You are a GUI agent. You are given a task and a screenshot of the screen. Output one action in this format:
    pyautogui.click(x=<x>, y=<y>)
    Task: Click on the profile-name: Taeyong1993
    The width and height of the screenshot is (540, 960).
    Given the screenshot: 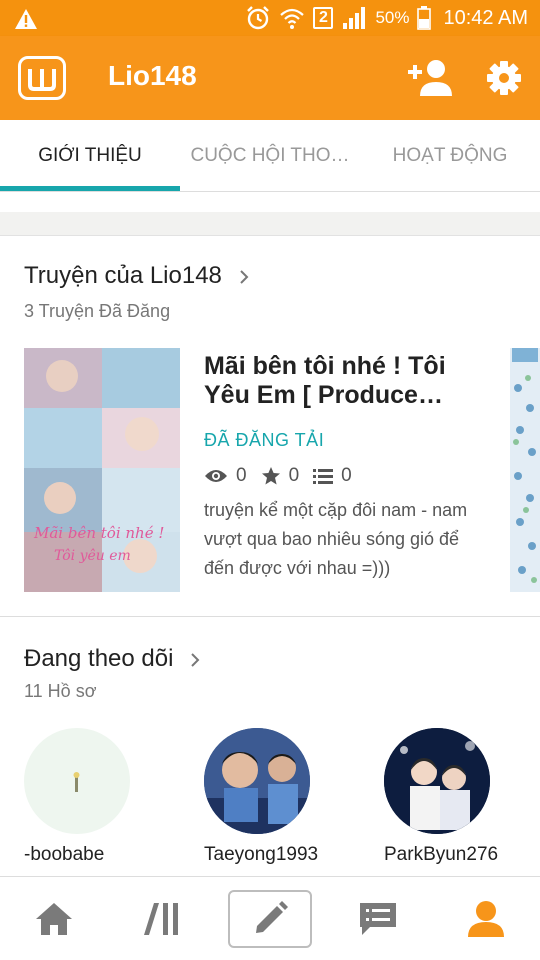 What is the action you would take?
    pyautogui.click(x=261, y=855)
    